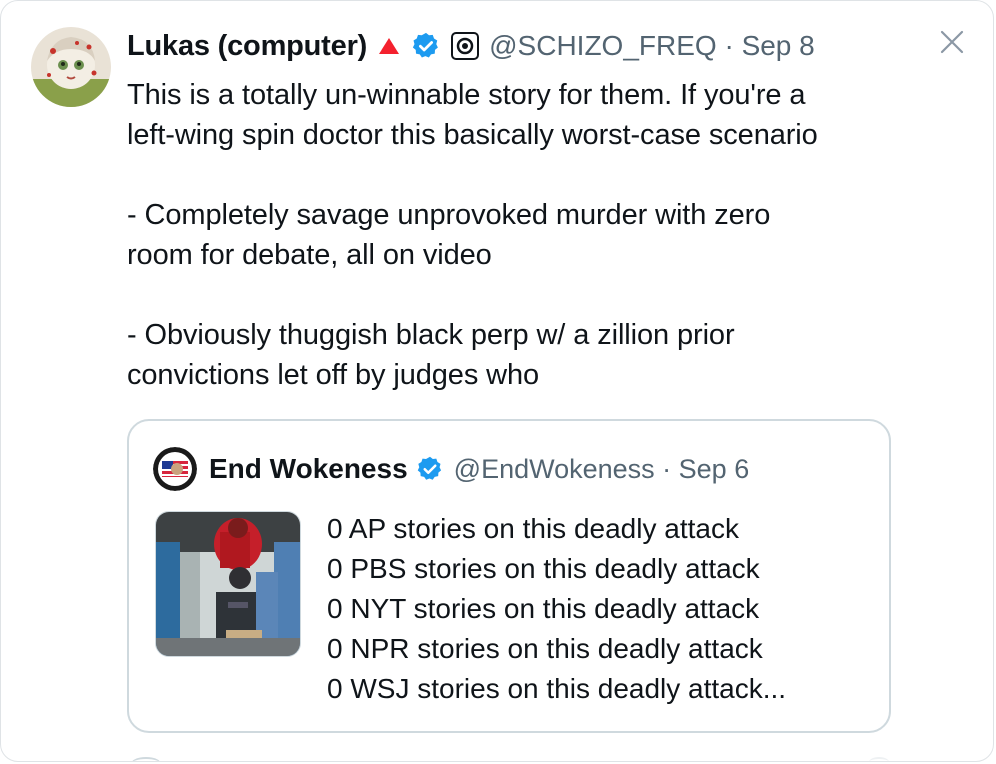  What do you see at coordinates (389, 46) in the screenshot?
I see `red-triangle-icon` at bounding box center [389, 46].